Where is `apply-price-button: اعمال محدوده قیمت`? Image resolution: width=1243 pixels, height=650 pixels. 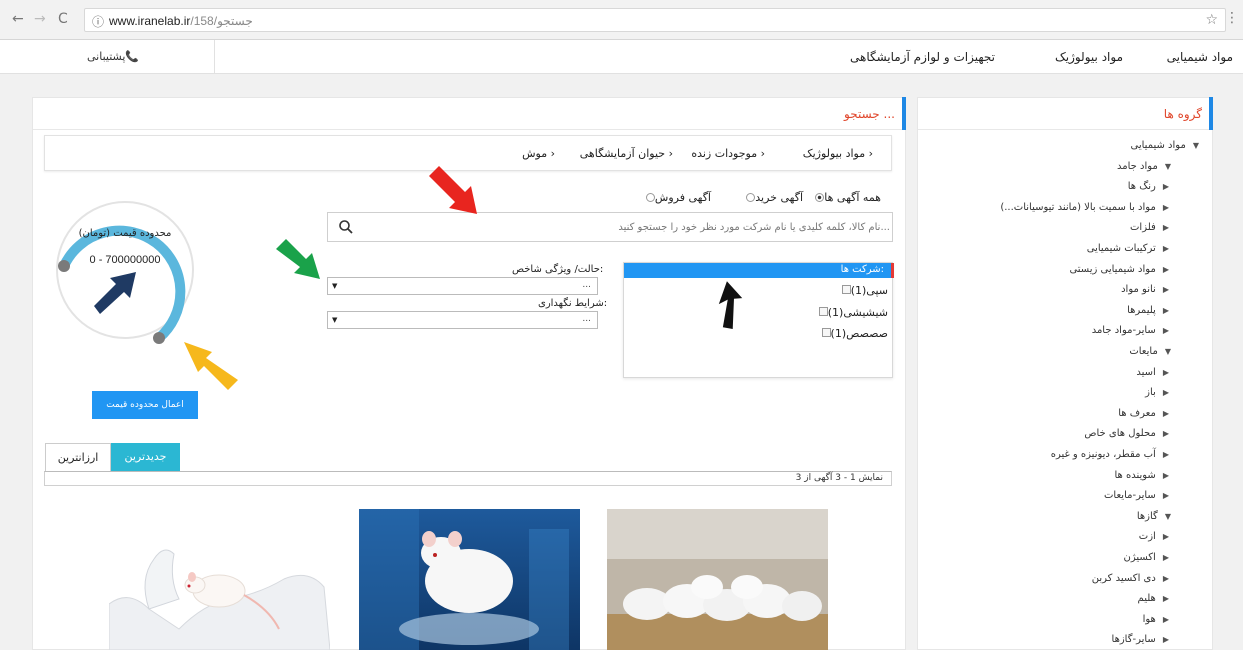 apply-price-button: اعمال محدوده قیمت is located at coordinates (145, 405).